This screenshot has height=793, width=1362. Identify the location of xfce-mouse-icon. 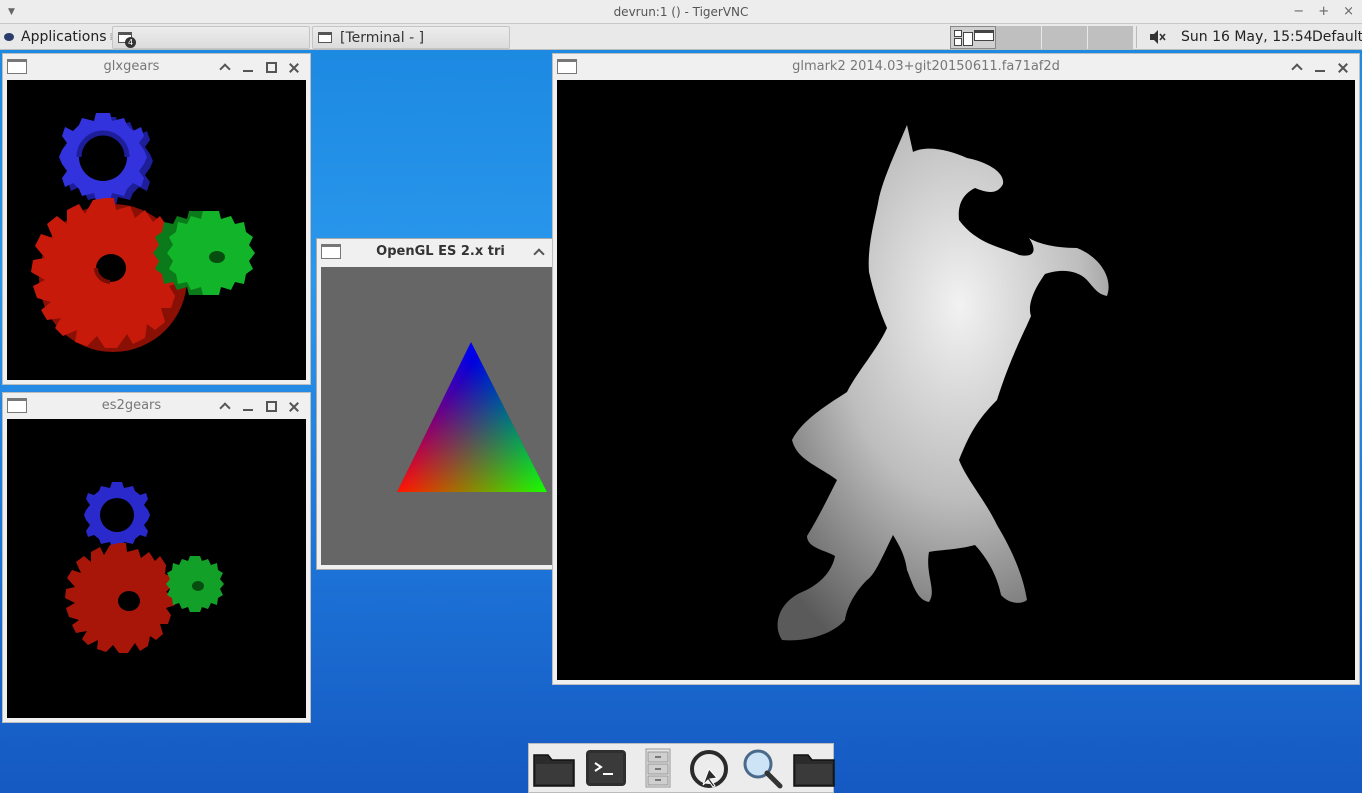
(10, 37).